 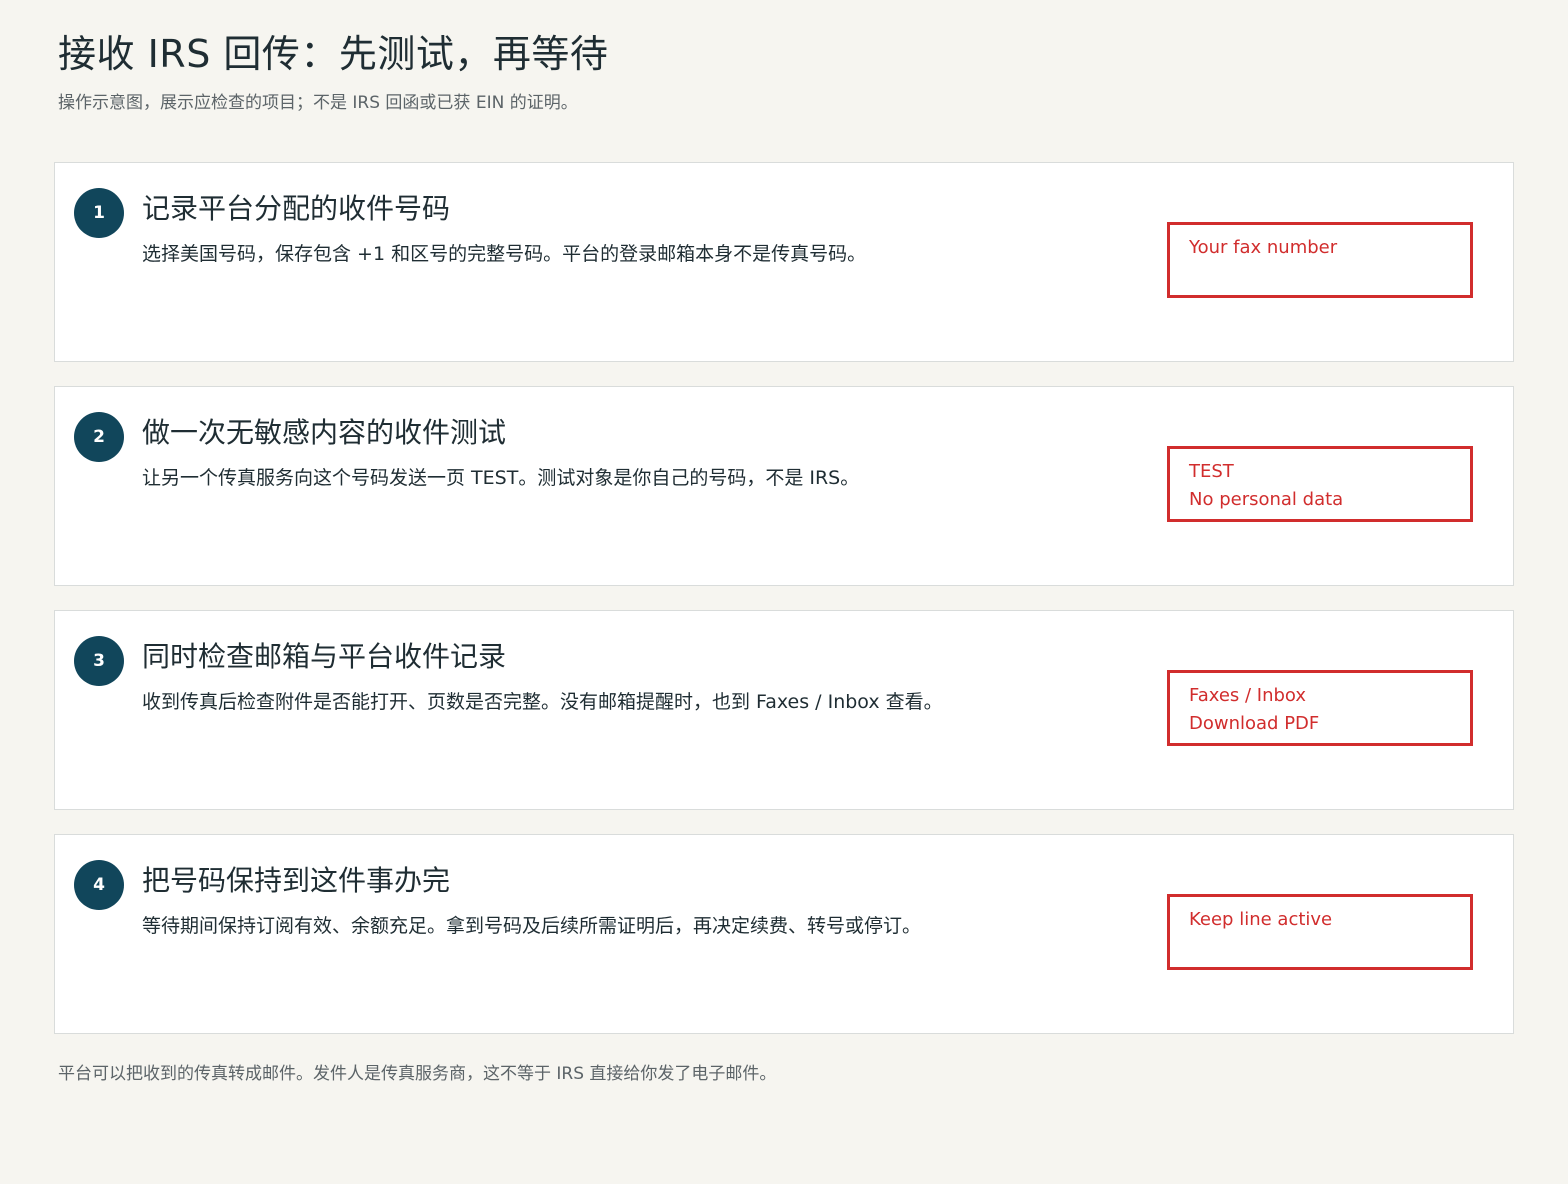 I want to click on page-title: 接收 IRS 回传：先测试，再等待, so click(x=333, y=54).